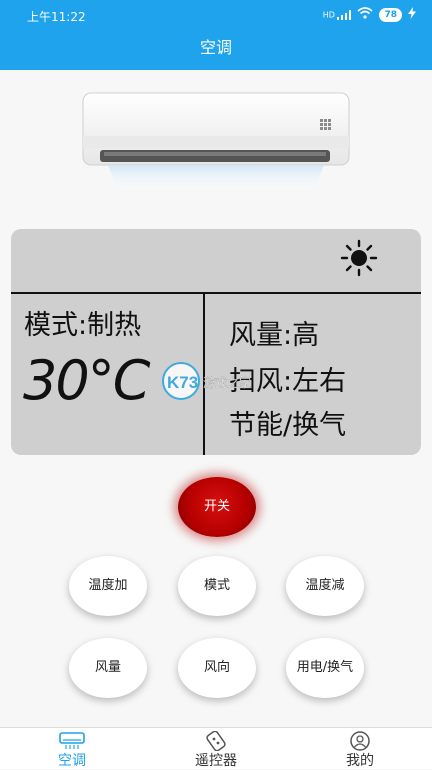 The width and height of the screenshot is (432, 770). What do you see at coordinates (325, 668) in the screenshot?
I see `power-saving-button: 用电/换气` at bounding box center [325, 668].